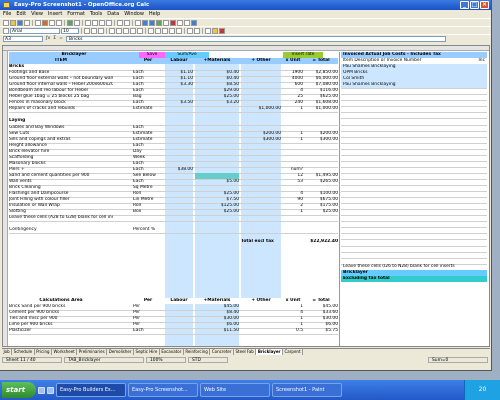  Describe the element at coordinates (293, 352) in the screenshot. I see `sheet-tab: Carpent` at that location.